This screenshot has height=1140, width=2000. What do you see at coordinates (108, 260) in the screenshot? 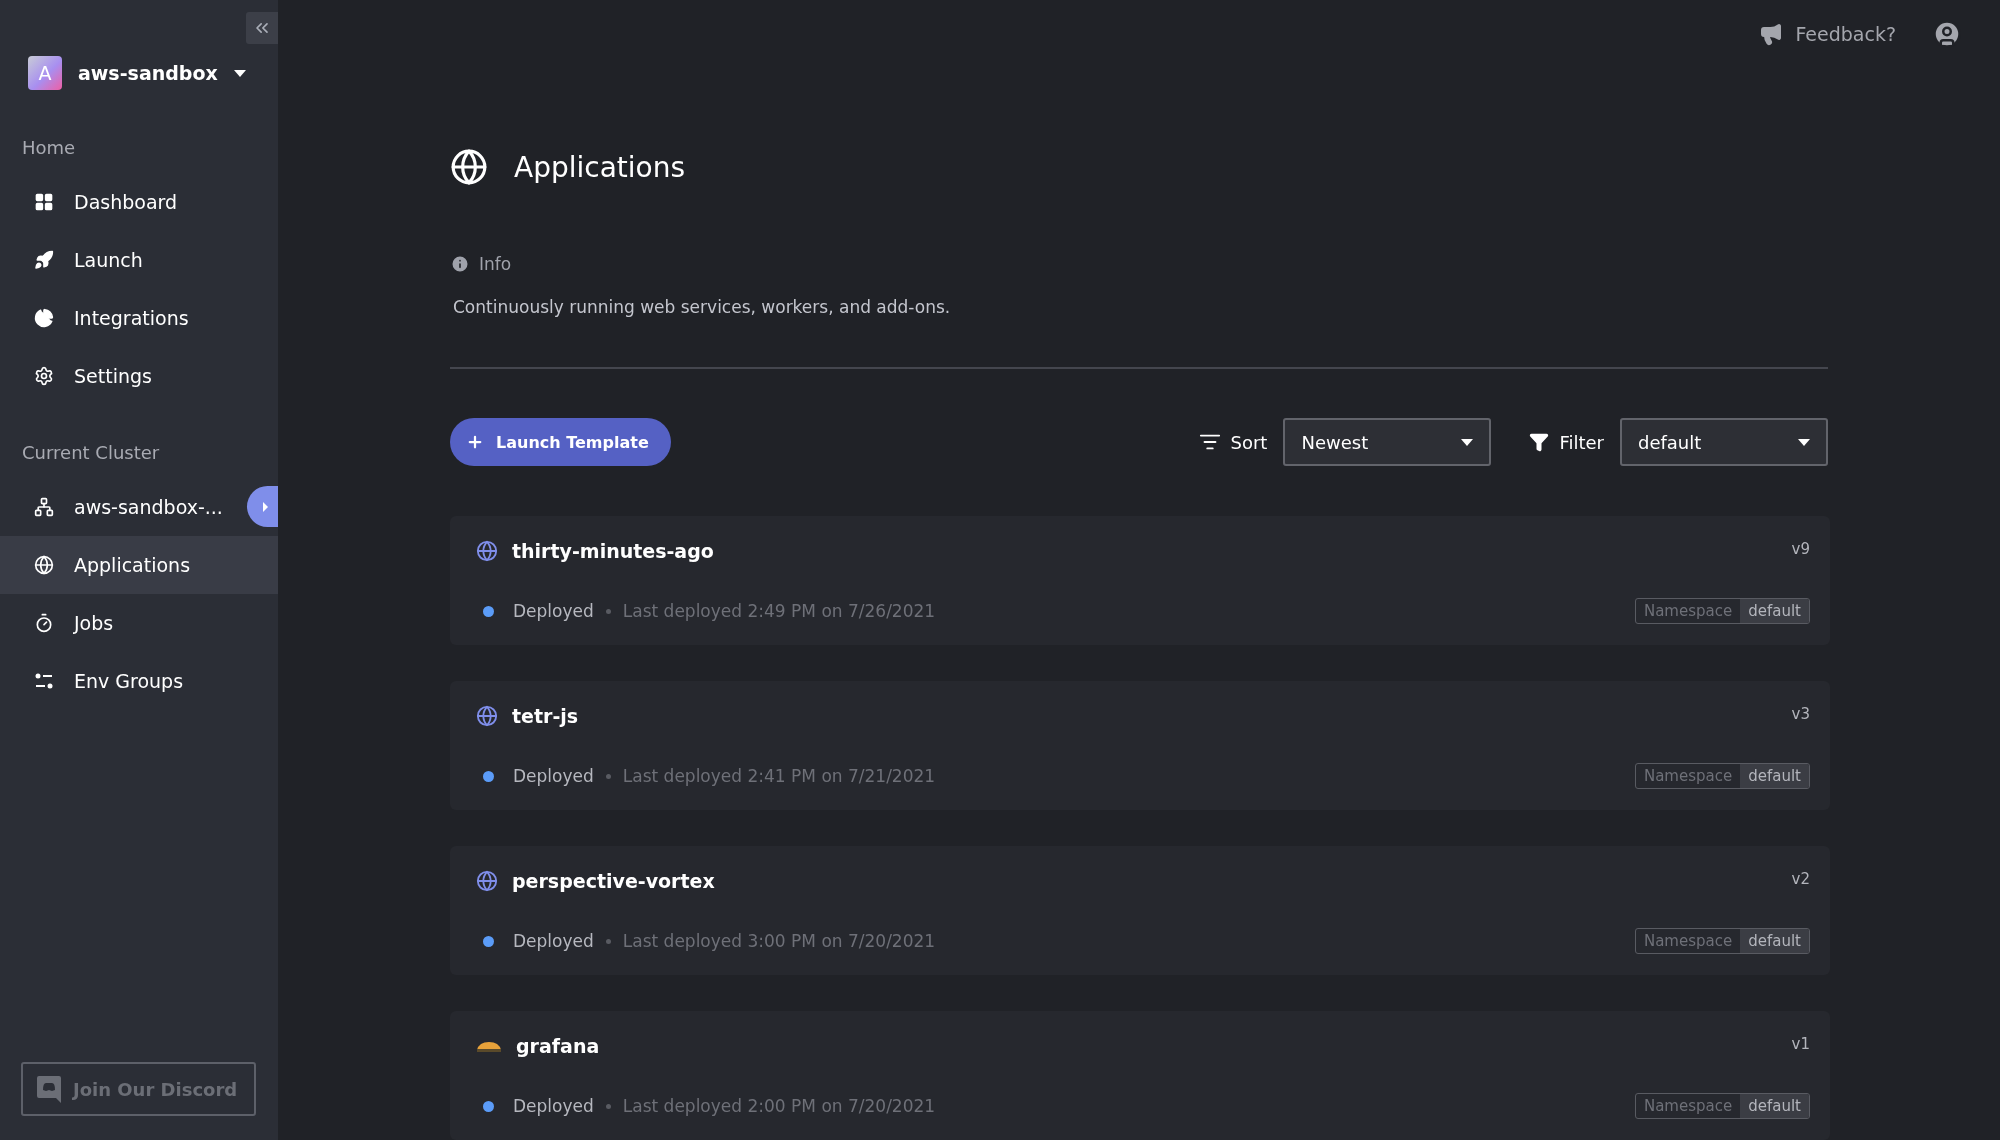
I see `sidebar-item-label: Launch` at bounding box center [108, 260].